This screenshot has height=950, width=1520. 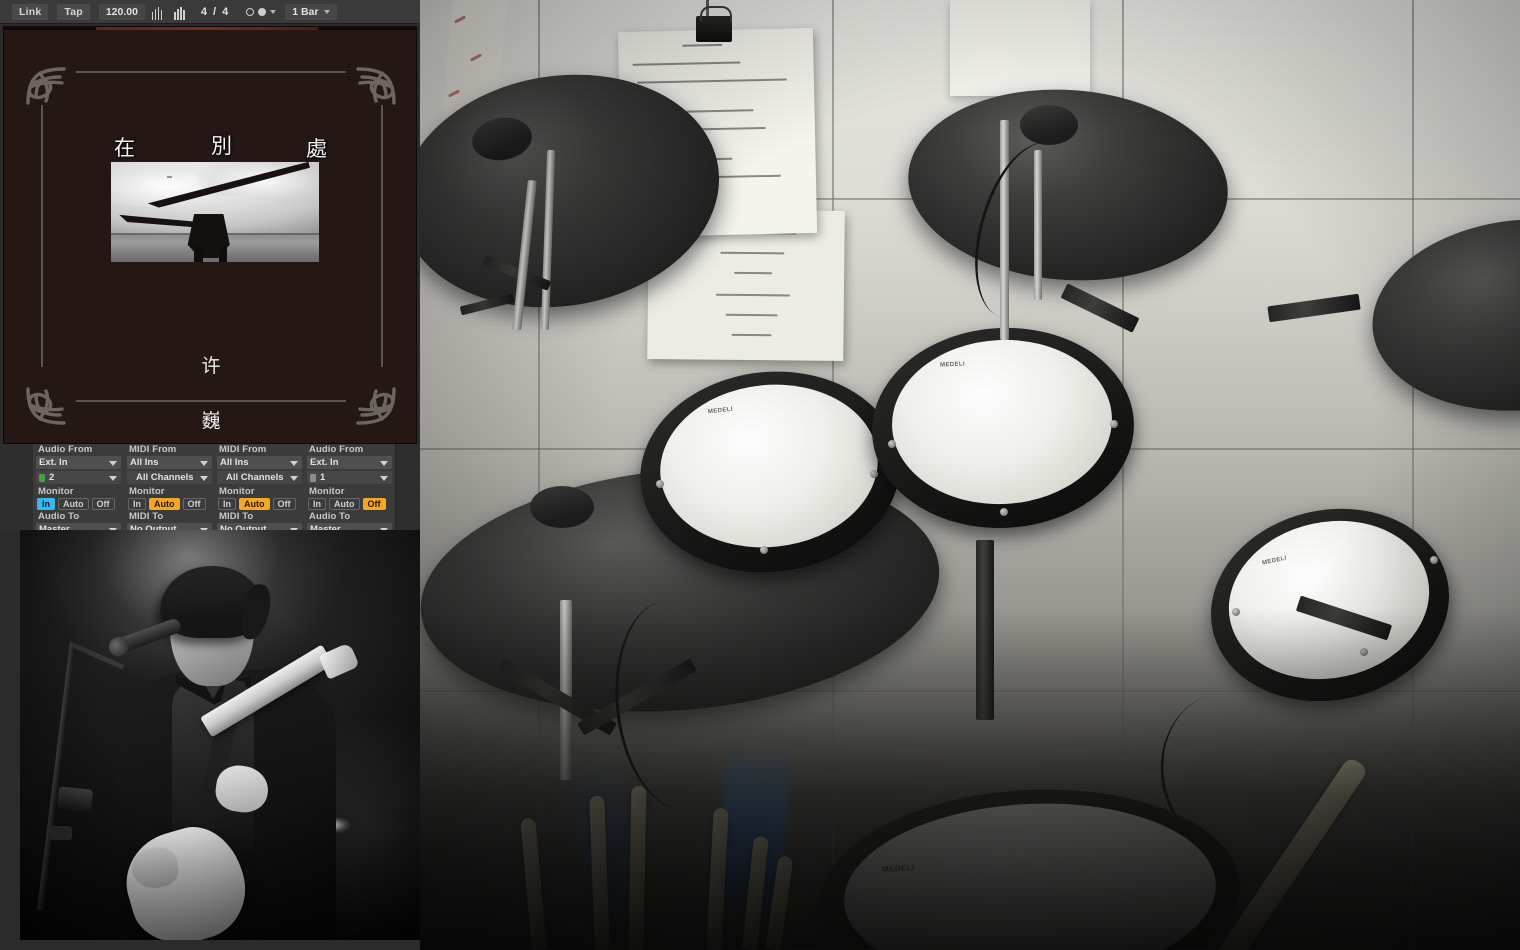 I want to click on input-source-value: All Ins, so click(x=234, y=462).